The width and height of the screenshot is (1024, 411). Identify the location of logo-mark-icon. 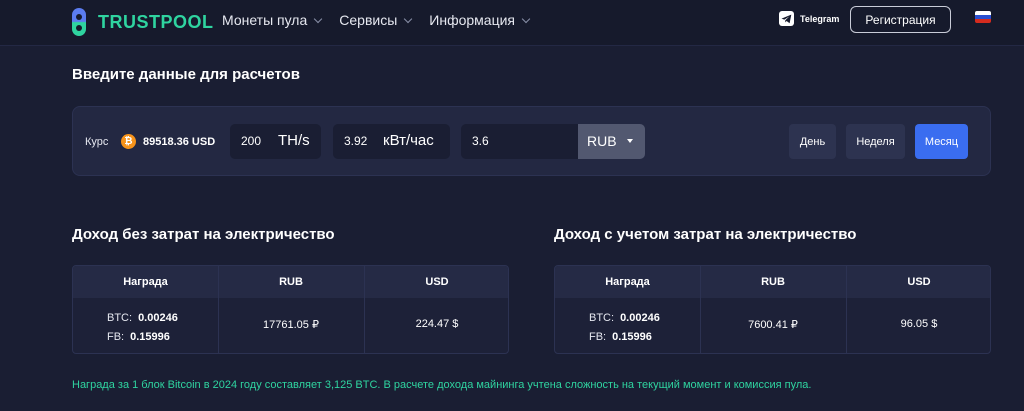
(79, 22).